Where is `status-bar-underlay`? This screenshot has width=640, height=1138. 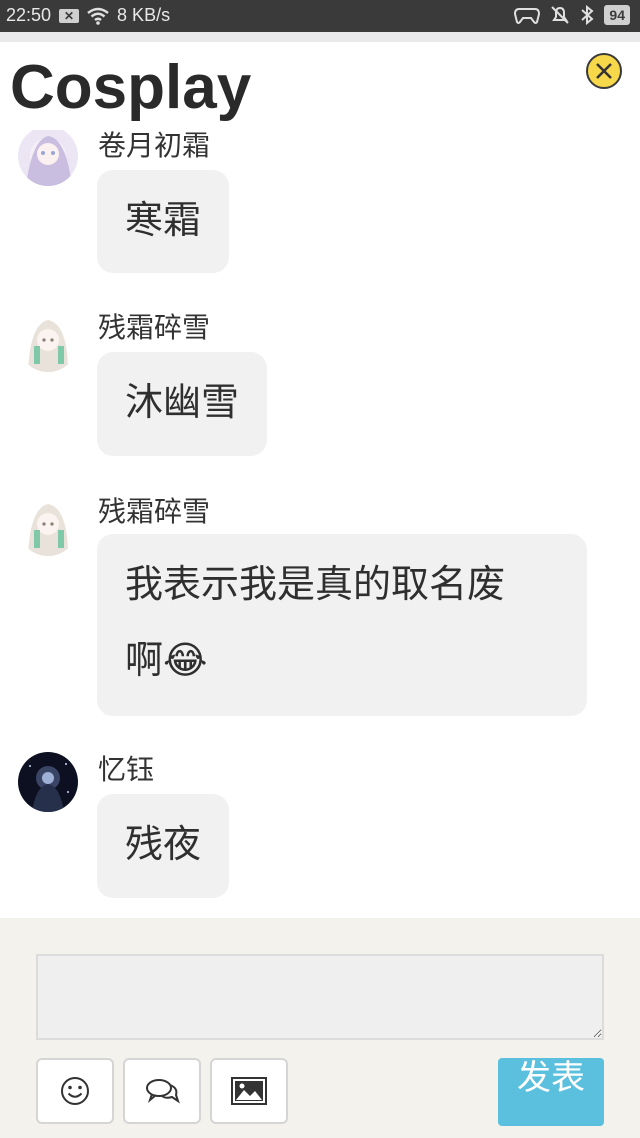 status-bar-underlay is located at coordinates (320, 37).